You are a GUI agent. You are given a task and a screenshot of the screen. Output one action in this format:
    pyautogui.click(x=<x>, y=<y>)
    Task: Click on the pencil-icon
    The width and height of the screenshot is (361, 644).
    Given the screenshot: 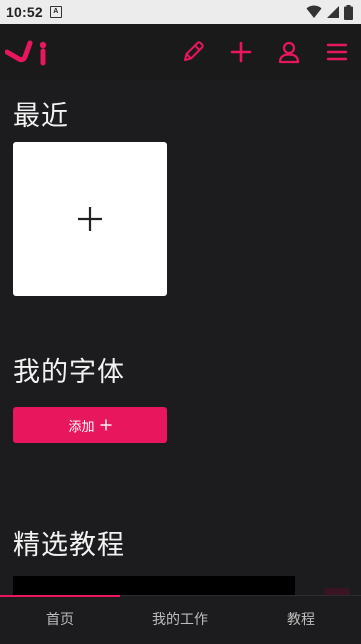 What is the action you would take?
    pyautogui.click(x=193, y=52)
    